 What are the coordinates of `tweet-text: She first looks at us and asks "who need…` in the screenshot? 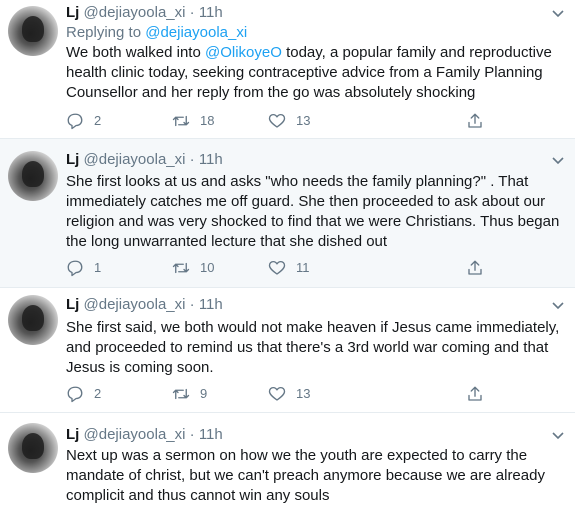 It's located at (315, 211).